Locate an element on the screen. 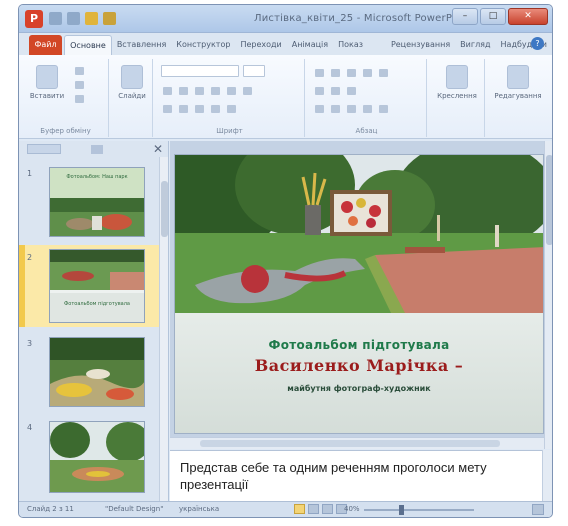  tab-design: Конструктор is located at coordinates (203, 45).